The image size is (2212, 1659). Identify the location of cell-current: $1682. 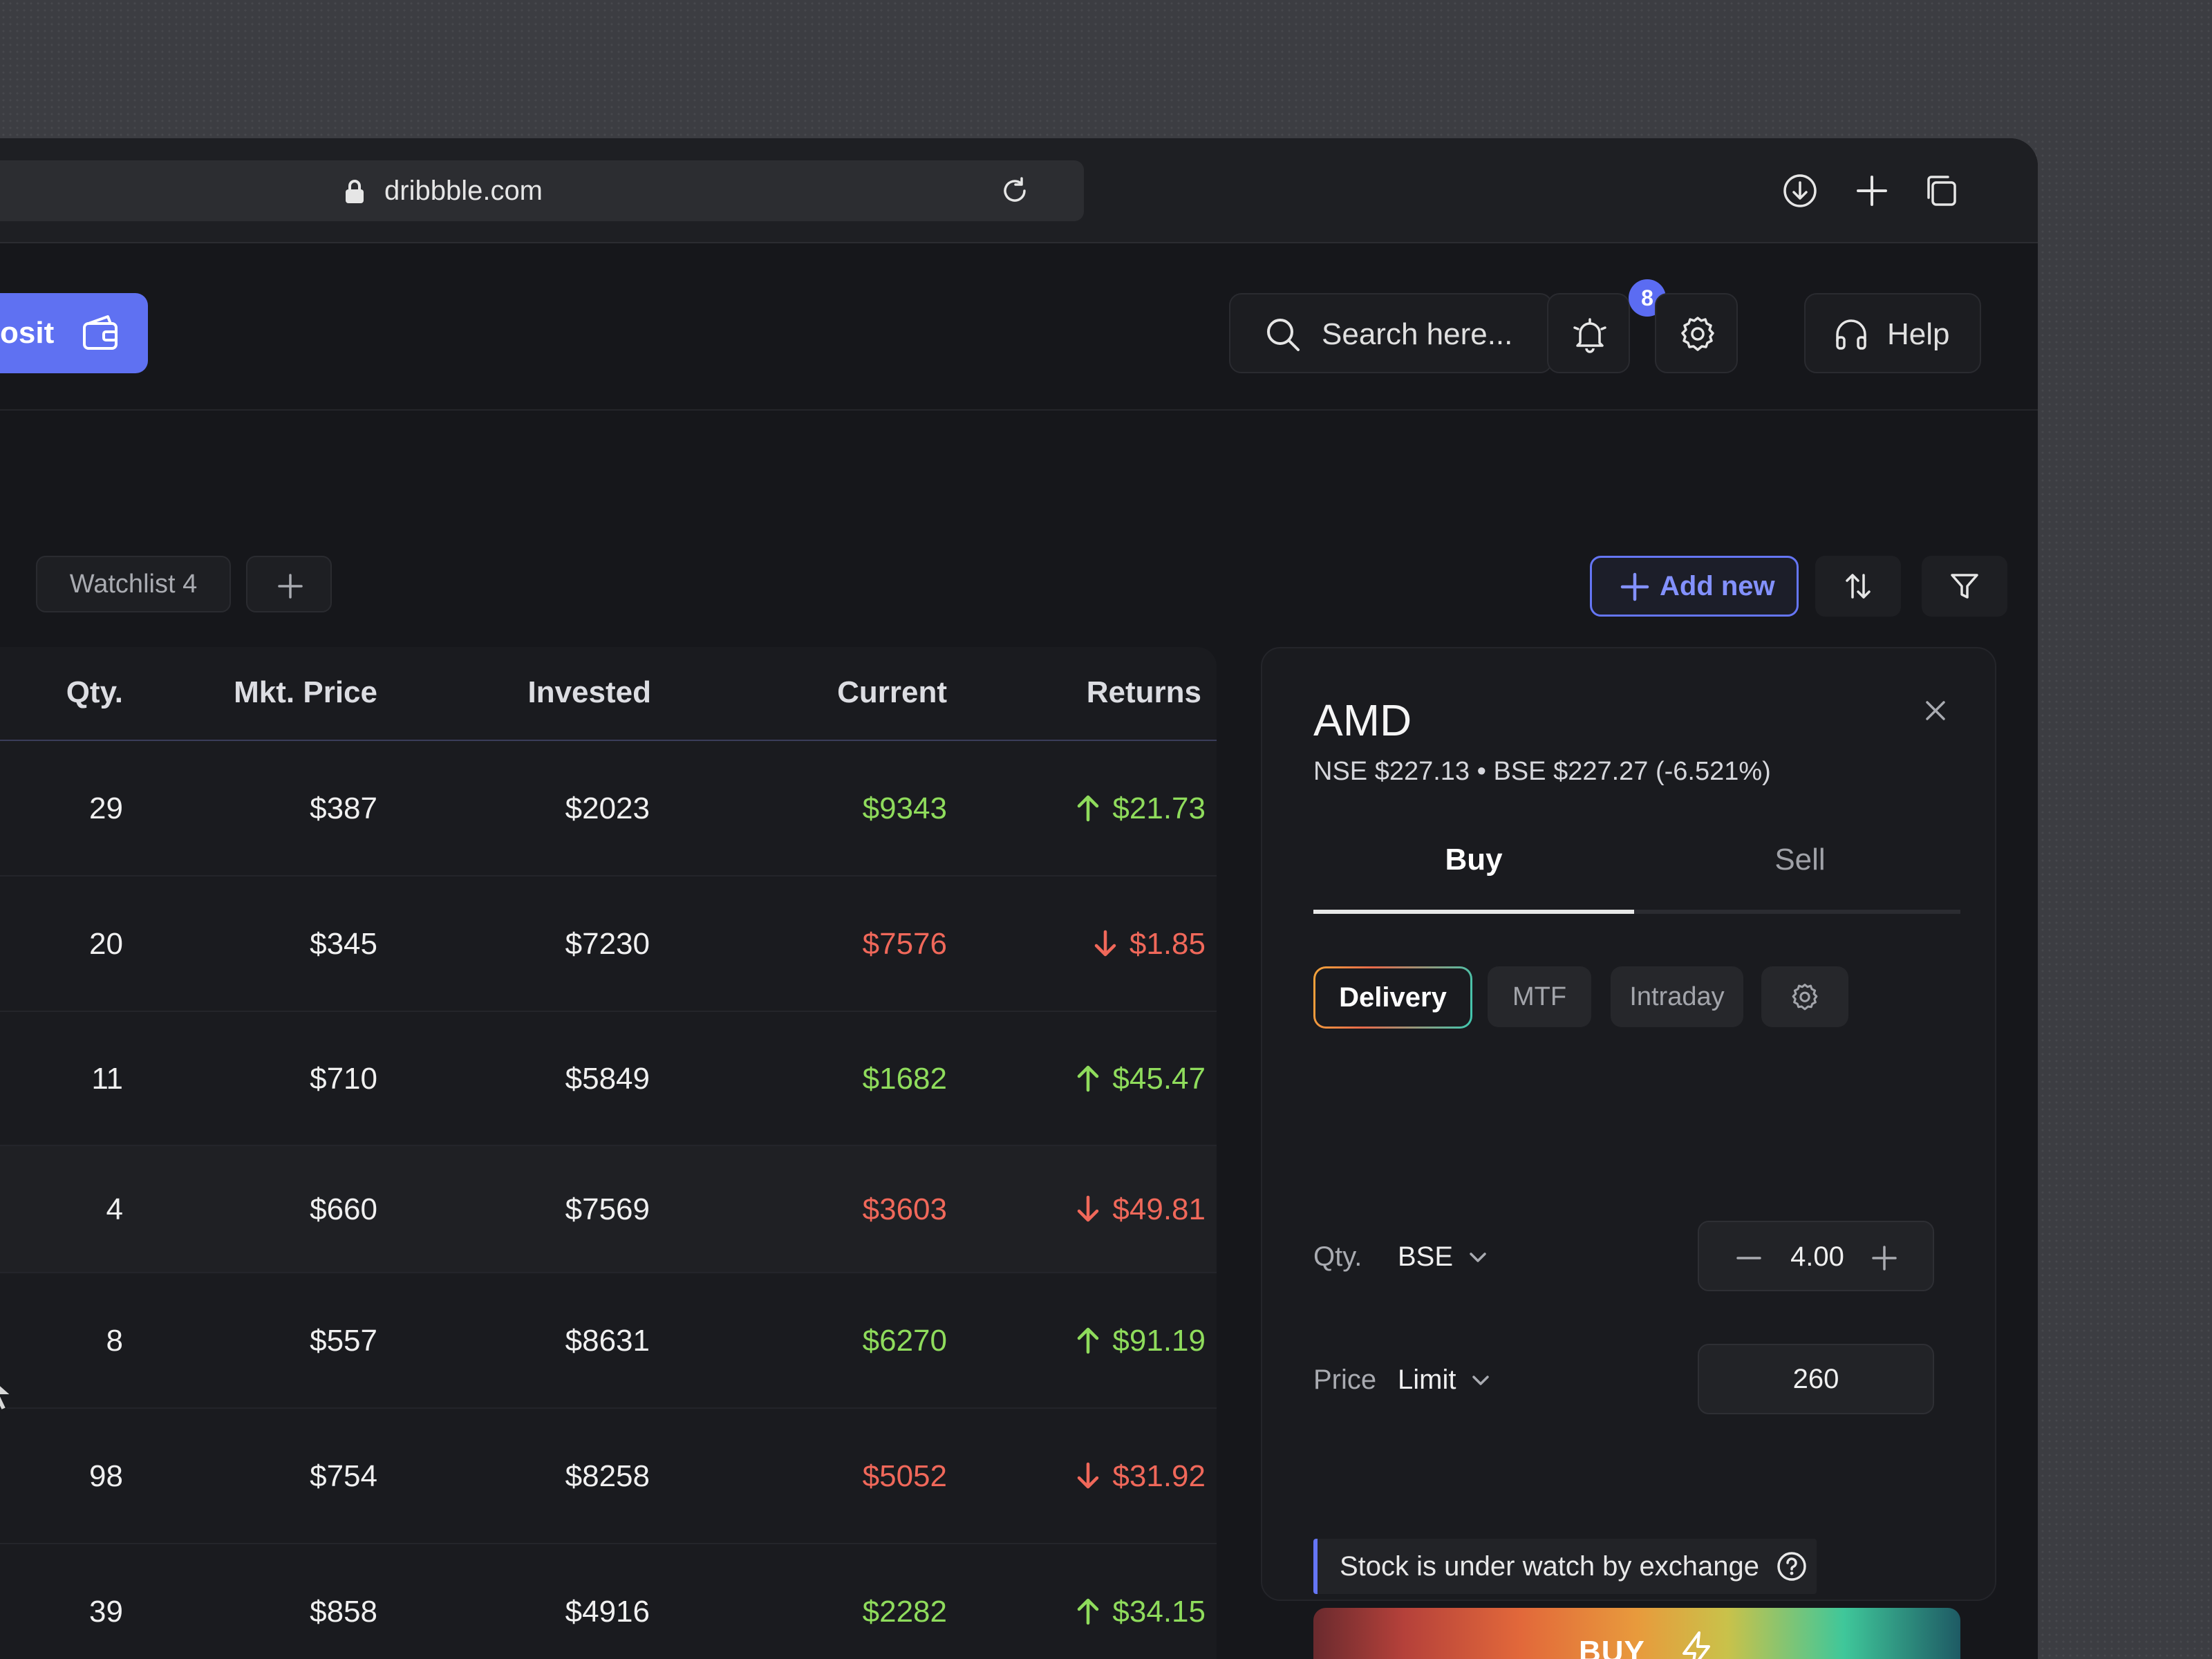
(904, 1079).